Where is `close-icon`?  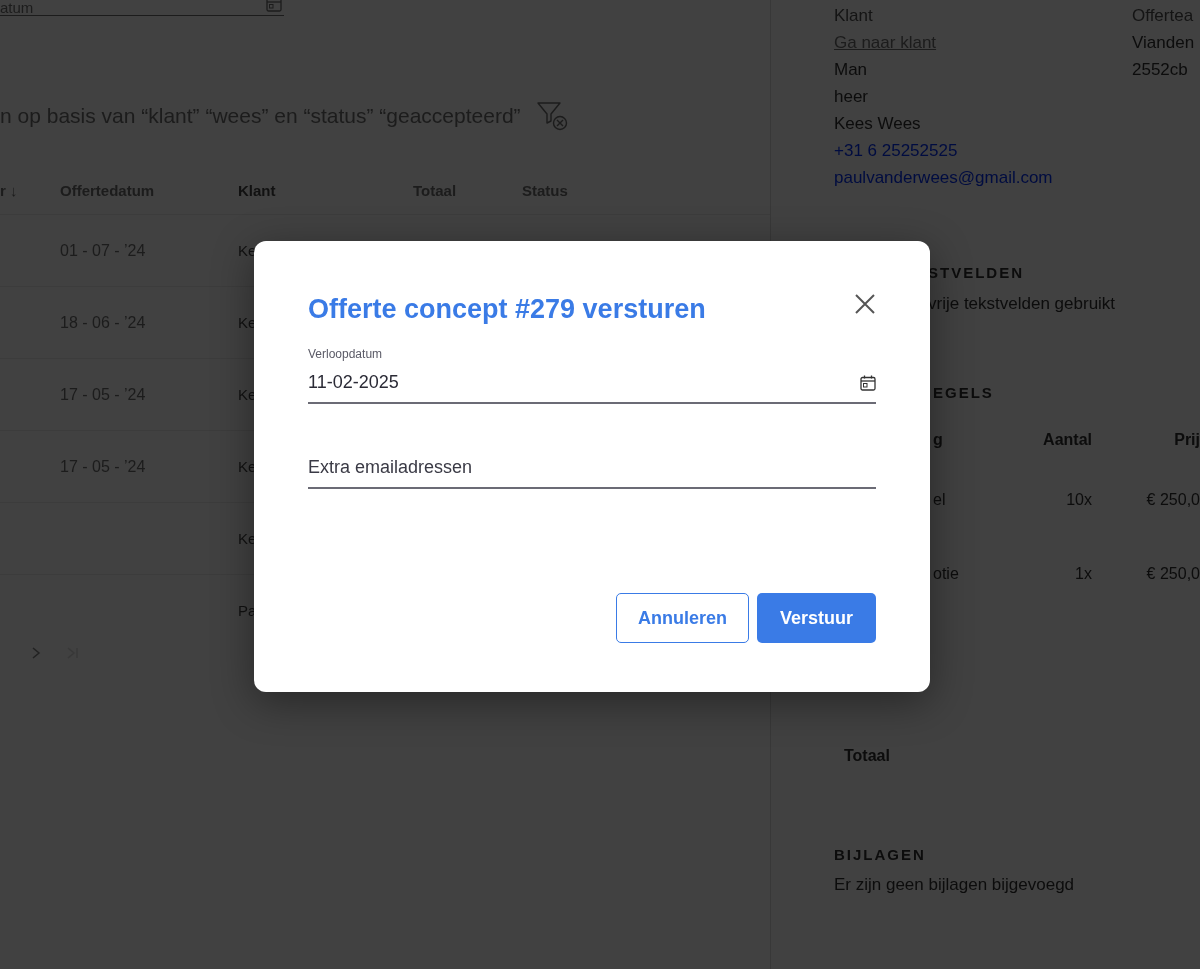
close-icon is located at coordinates (865, 304).